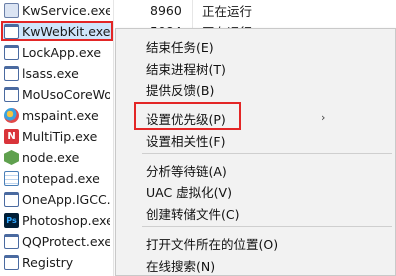 The image size is (396, 276). I want to click on node-icon, so click(11, 157).